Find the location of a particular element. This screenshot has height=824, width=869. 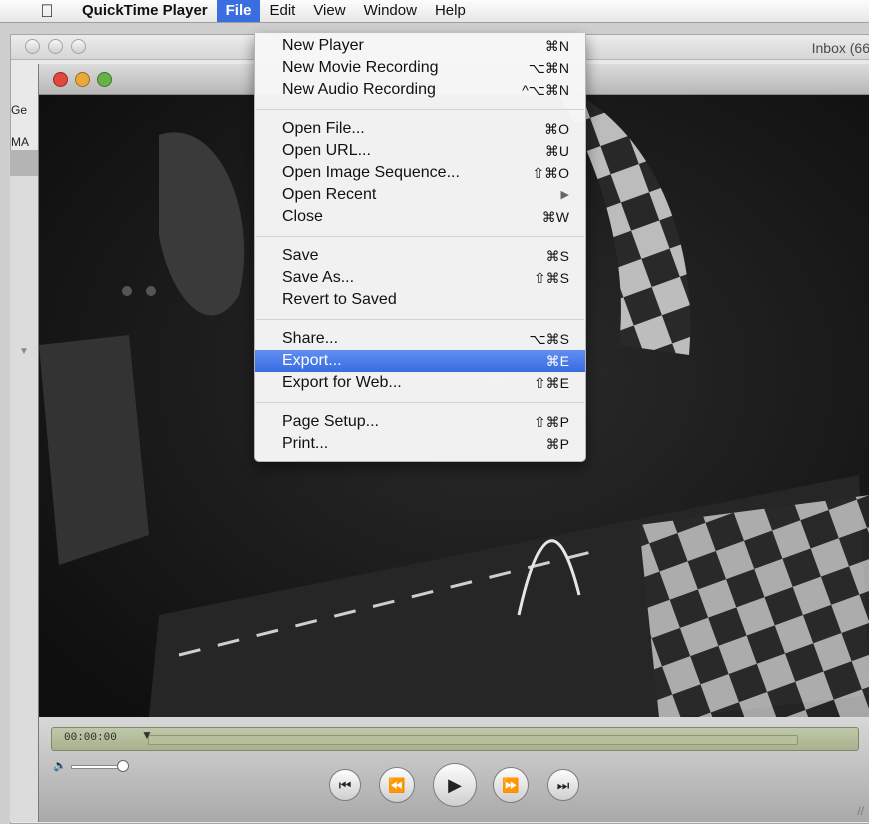

background-toolbar-label: Ge is located at coordinates (19, 110).